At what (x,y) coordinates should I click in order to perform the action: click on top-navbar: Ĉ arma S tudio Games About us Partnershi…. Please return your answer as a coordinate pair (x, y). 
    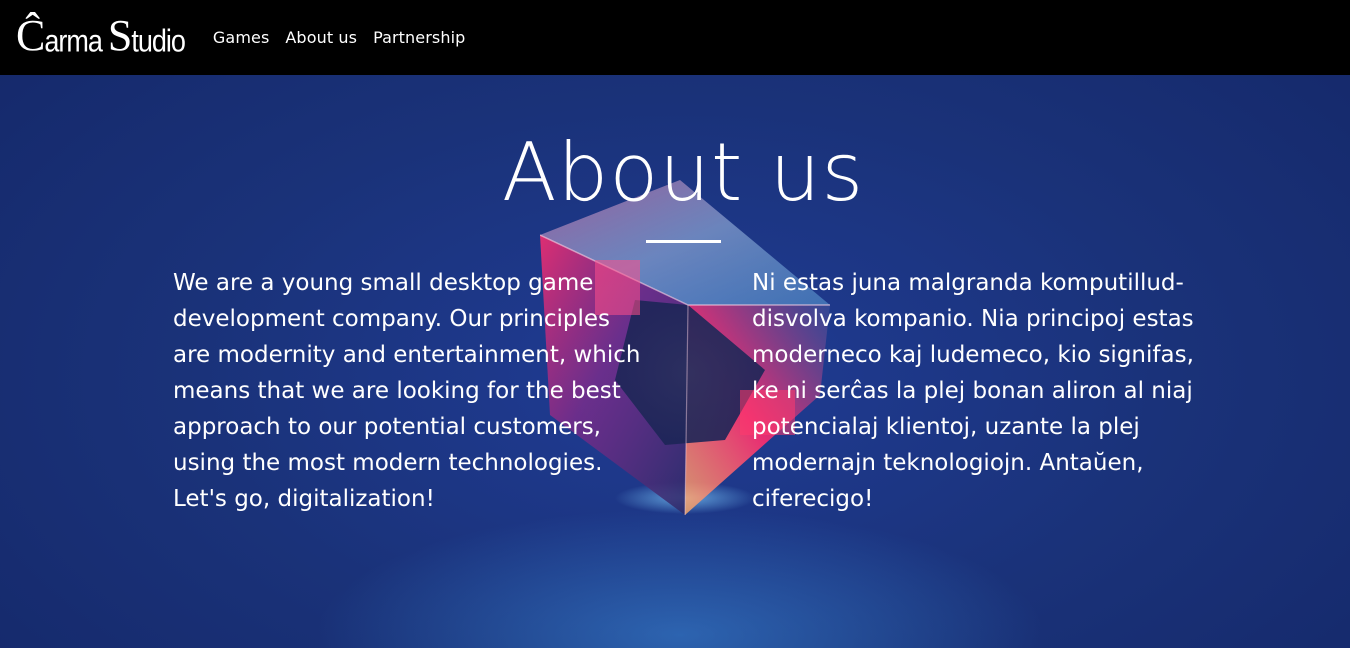
    Looking at the image, I should click on (675, 37).